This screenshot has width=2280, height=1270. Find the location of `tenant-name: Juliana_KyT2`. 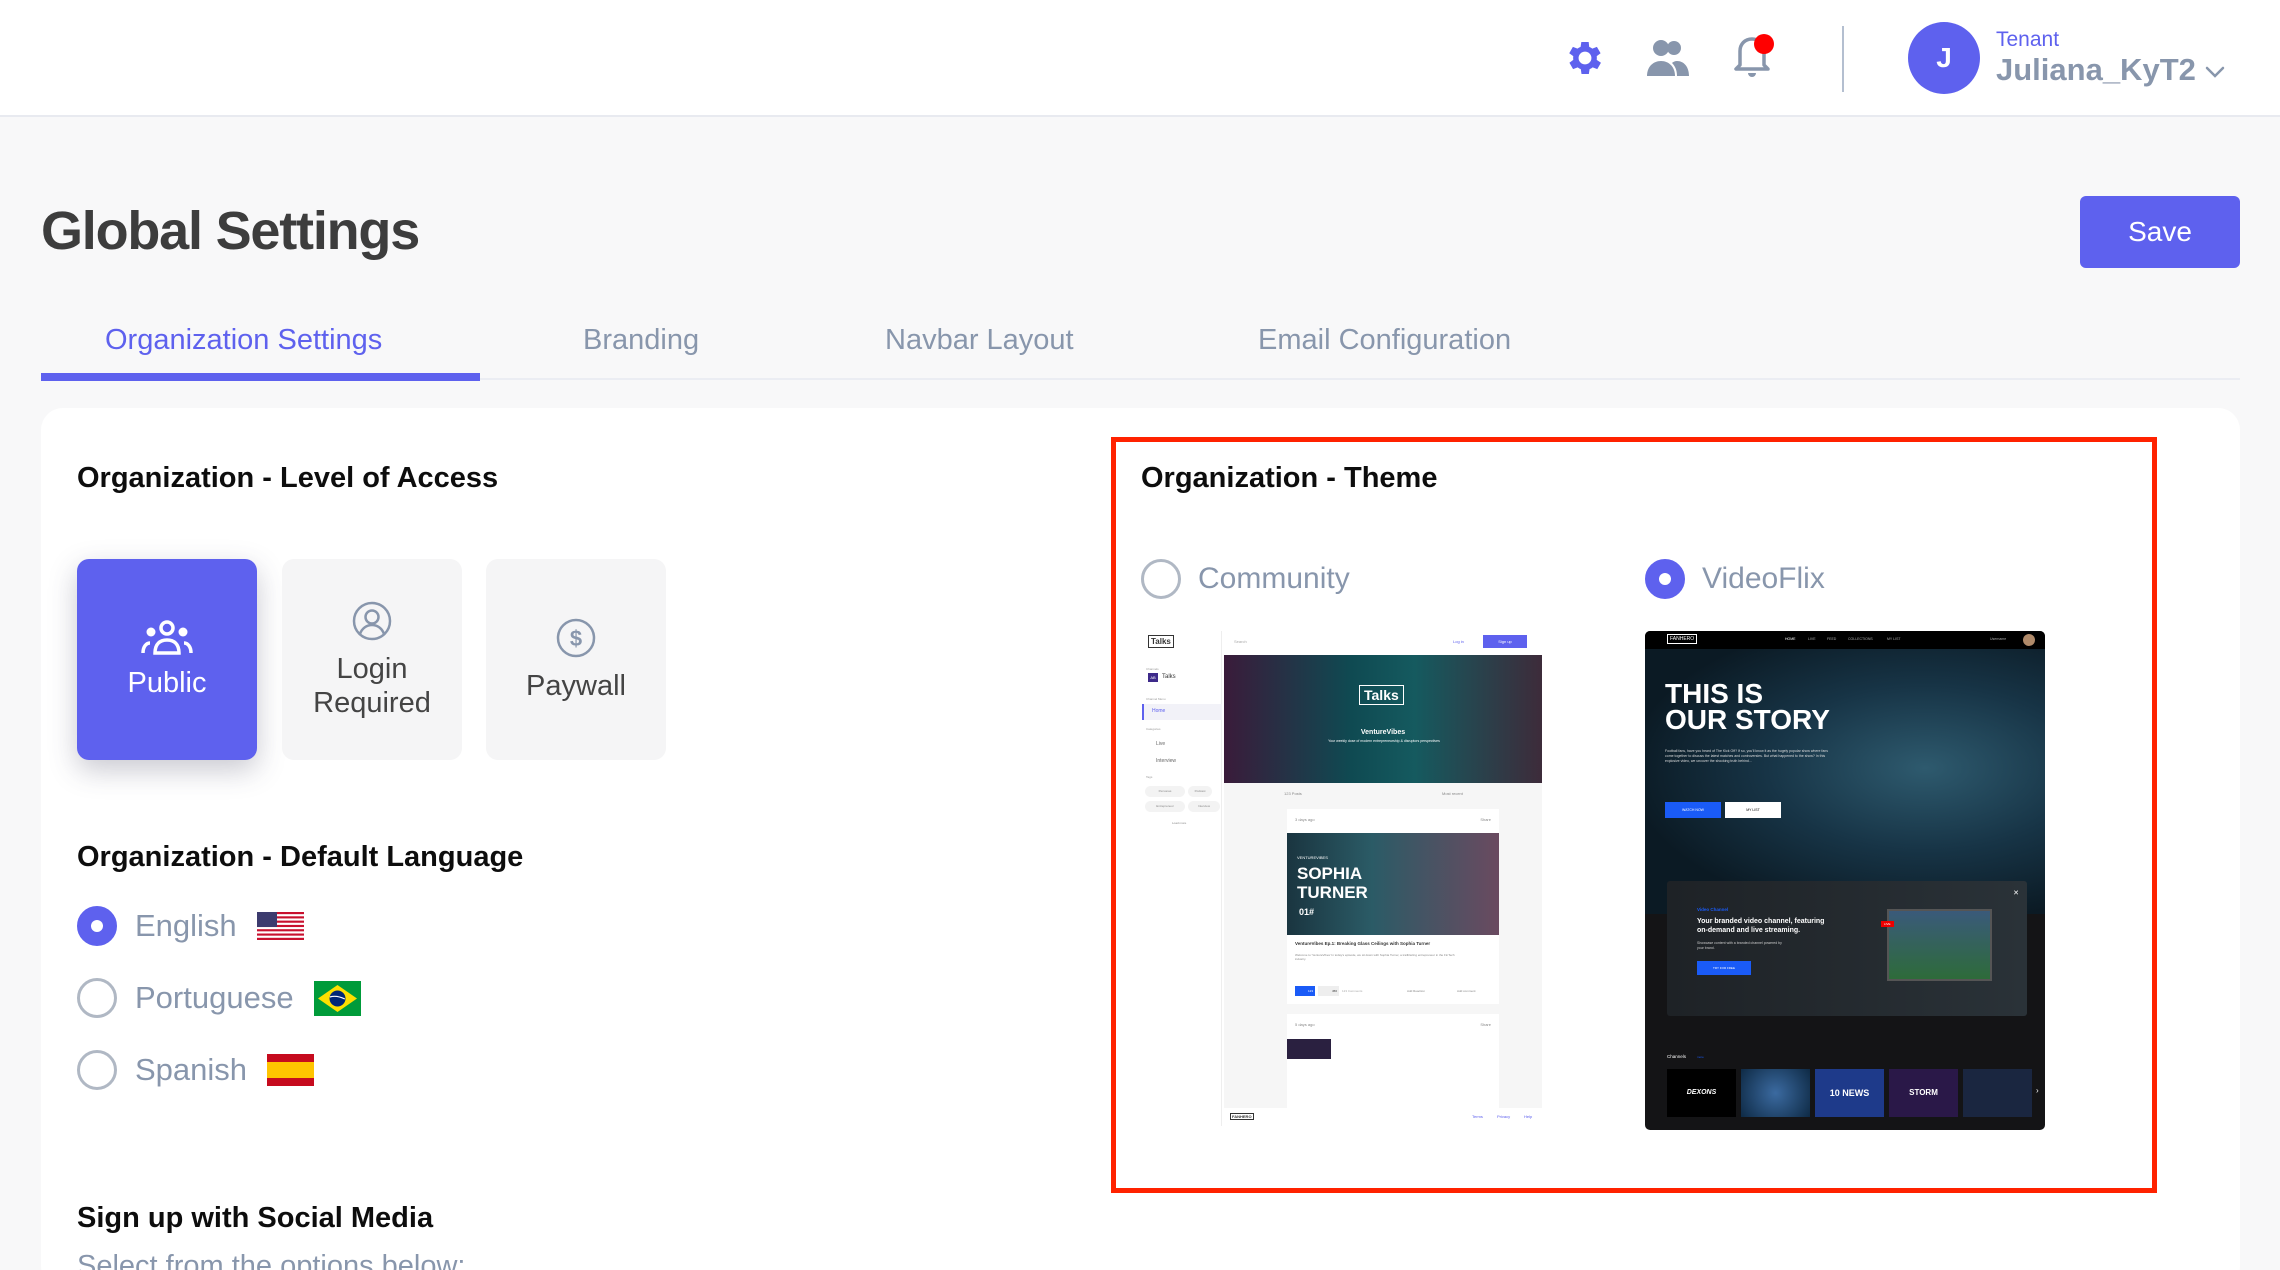

tenant-name: Juliana_KyT2 is located at coordinates (2096, 70).